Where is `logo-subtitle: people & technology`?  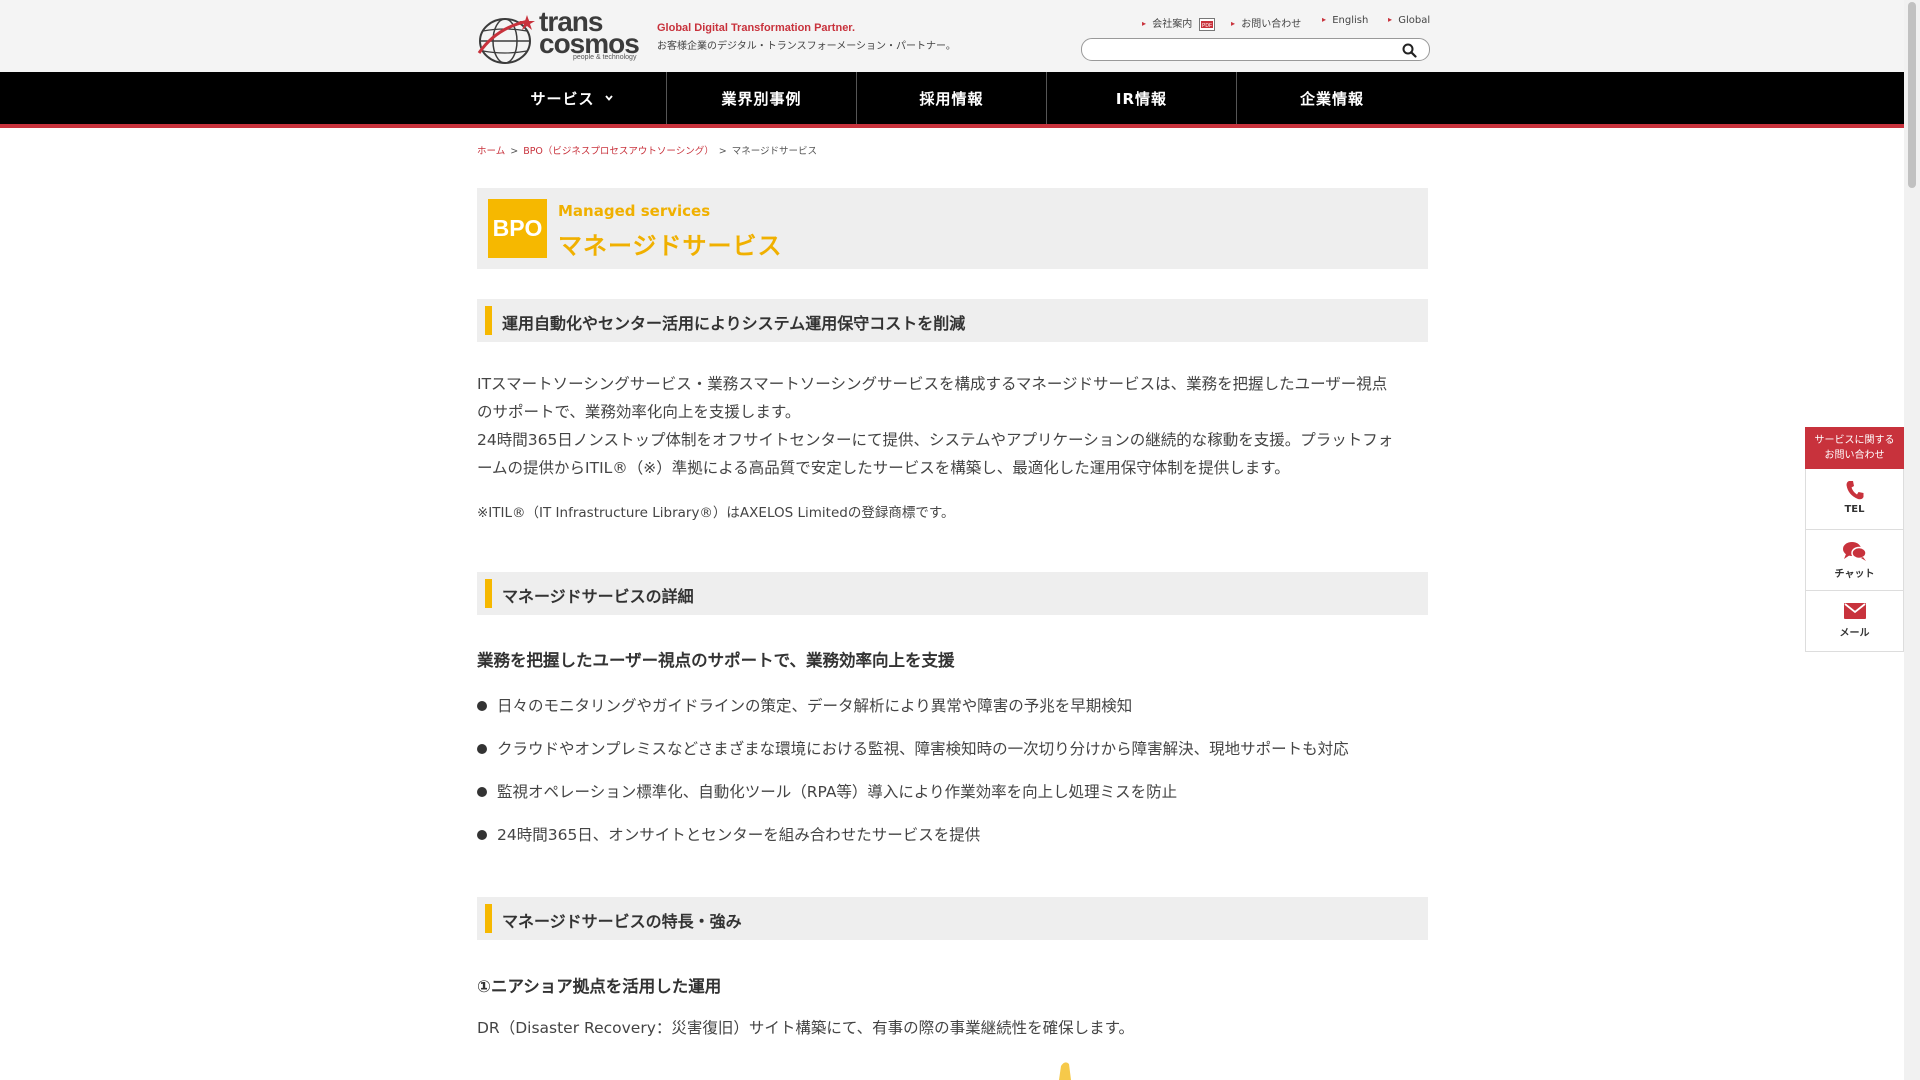
logo-subtitle: people & technology is located at coordinates (605, 57).